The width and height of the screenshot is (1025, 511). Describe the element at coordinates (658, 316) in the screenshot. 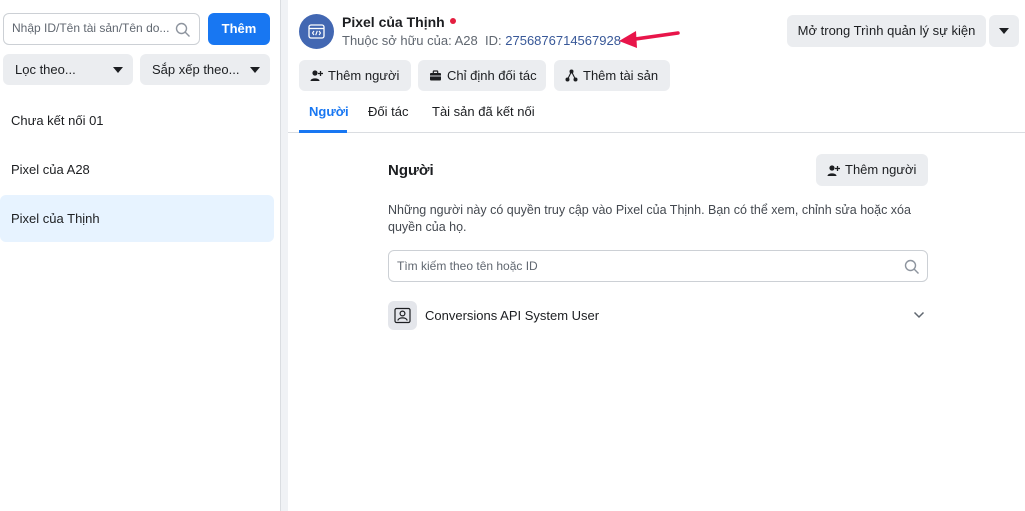

I see `person-row: Conversions API System User` at that location.